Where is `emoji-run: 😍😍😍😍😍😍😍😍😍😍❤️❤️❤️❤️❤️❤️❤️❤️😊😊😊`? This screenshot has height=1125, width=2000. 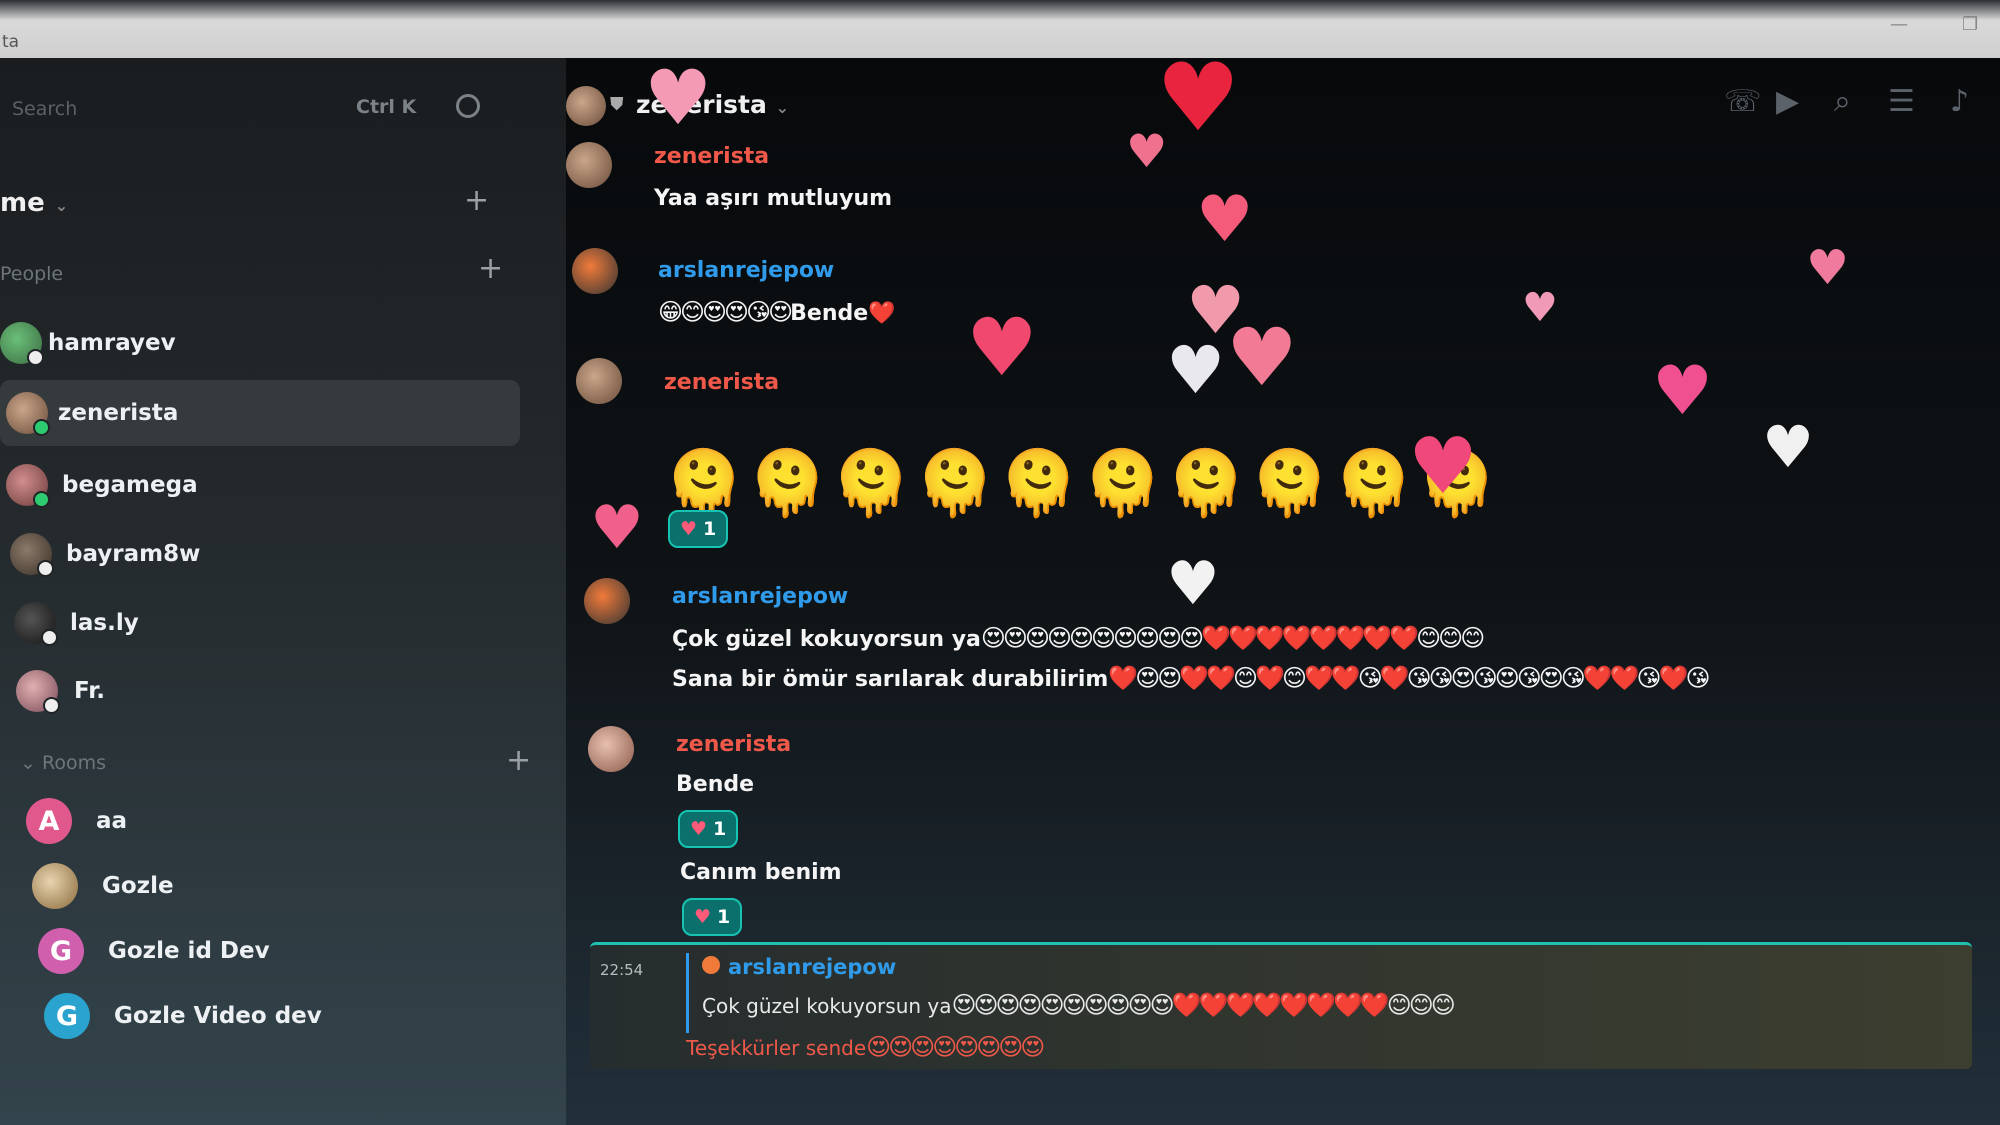 emoji-run: 😍😍😍😍😍😍😍😍😍😍❤️❤️❤️❤️❤️❤️❤️❤️😊😊😊 is located at coordinates (1232, 638).